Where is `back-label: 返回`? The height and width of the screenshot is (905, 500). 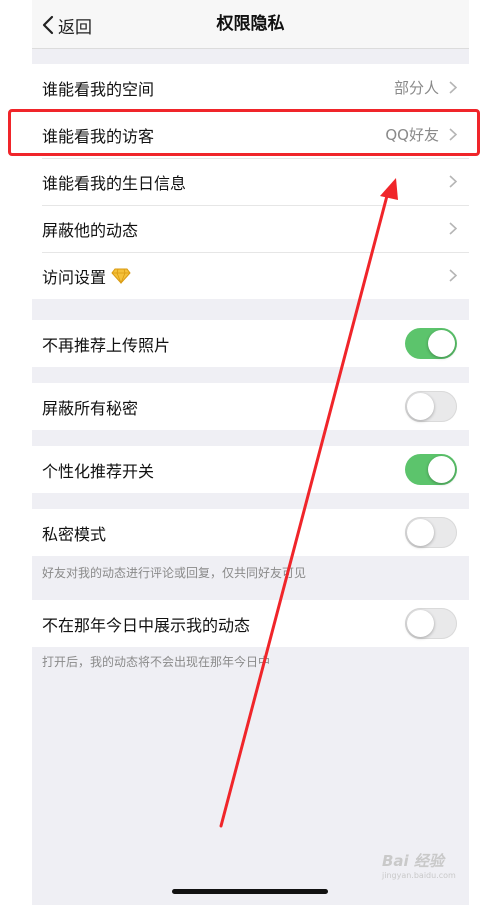
back-label: 返回 is located at coordinates (75, 27).